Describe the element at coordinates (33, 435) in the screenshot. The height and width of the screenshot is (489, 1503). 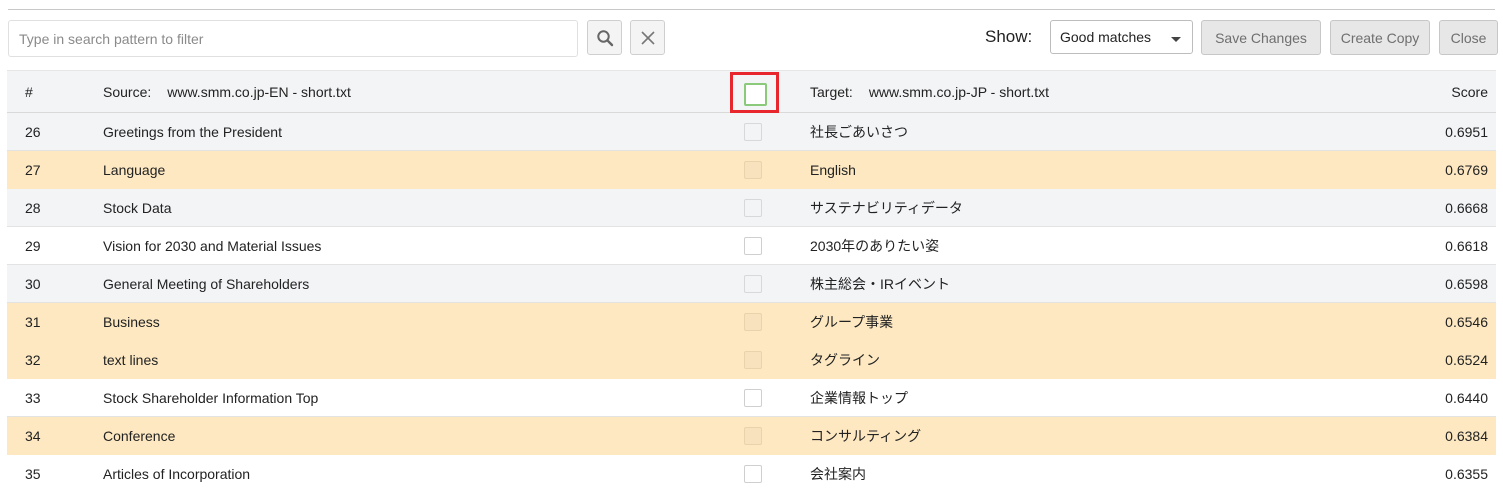
I see `row-number: 34` at that location.